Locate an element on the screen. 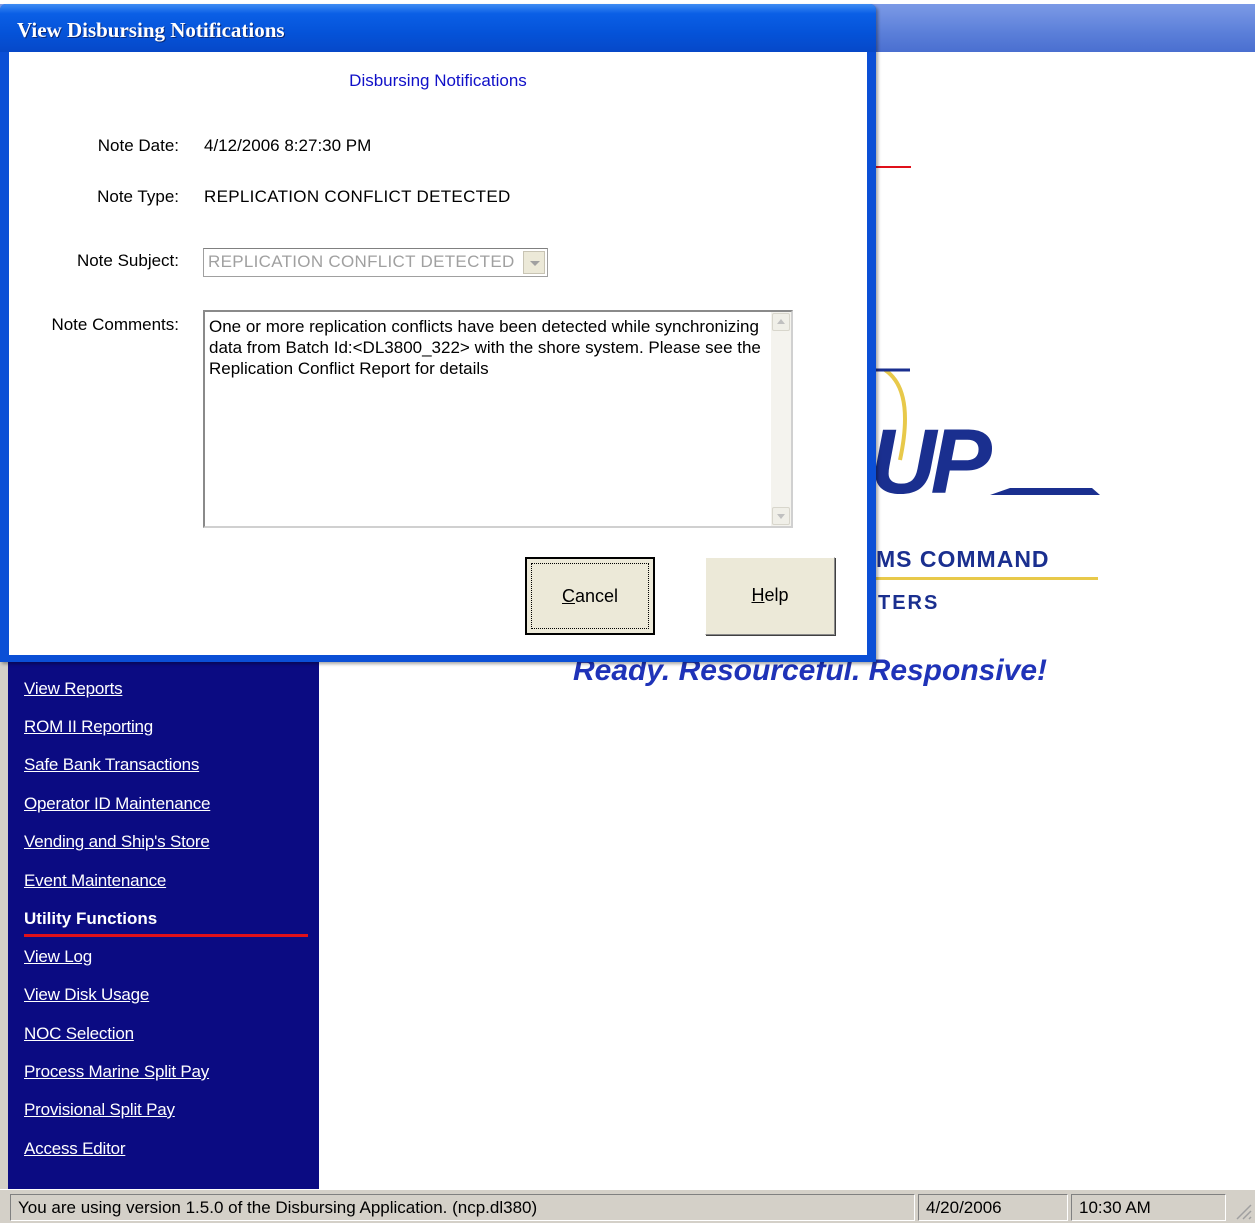  note-subject-label: Note Subject: is located at coordinates (127, 260).